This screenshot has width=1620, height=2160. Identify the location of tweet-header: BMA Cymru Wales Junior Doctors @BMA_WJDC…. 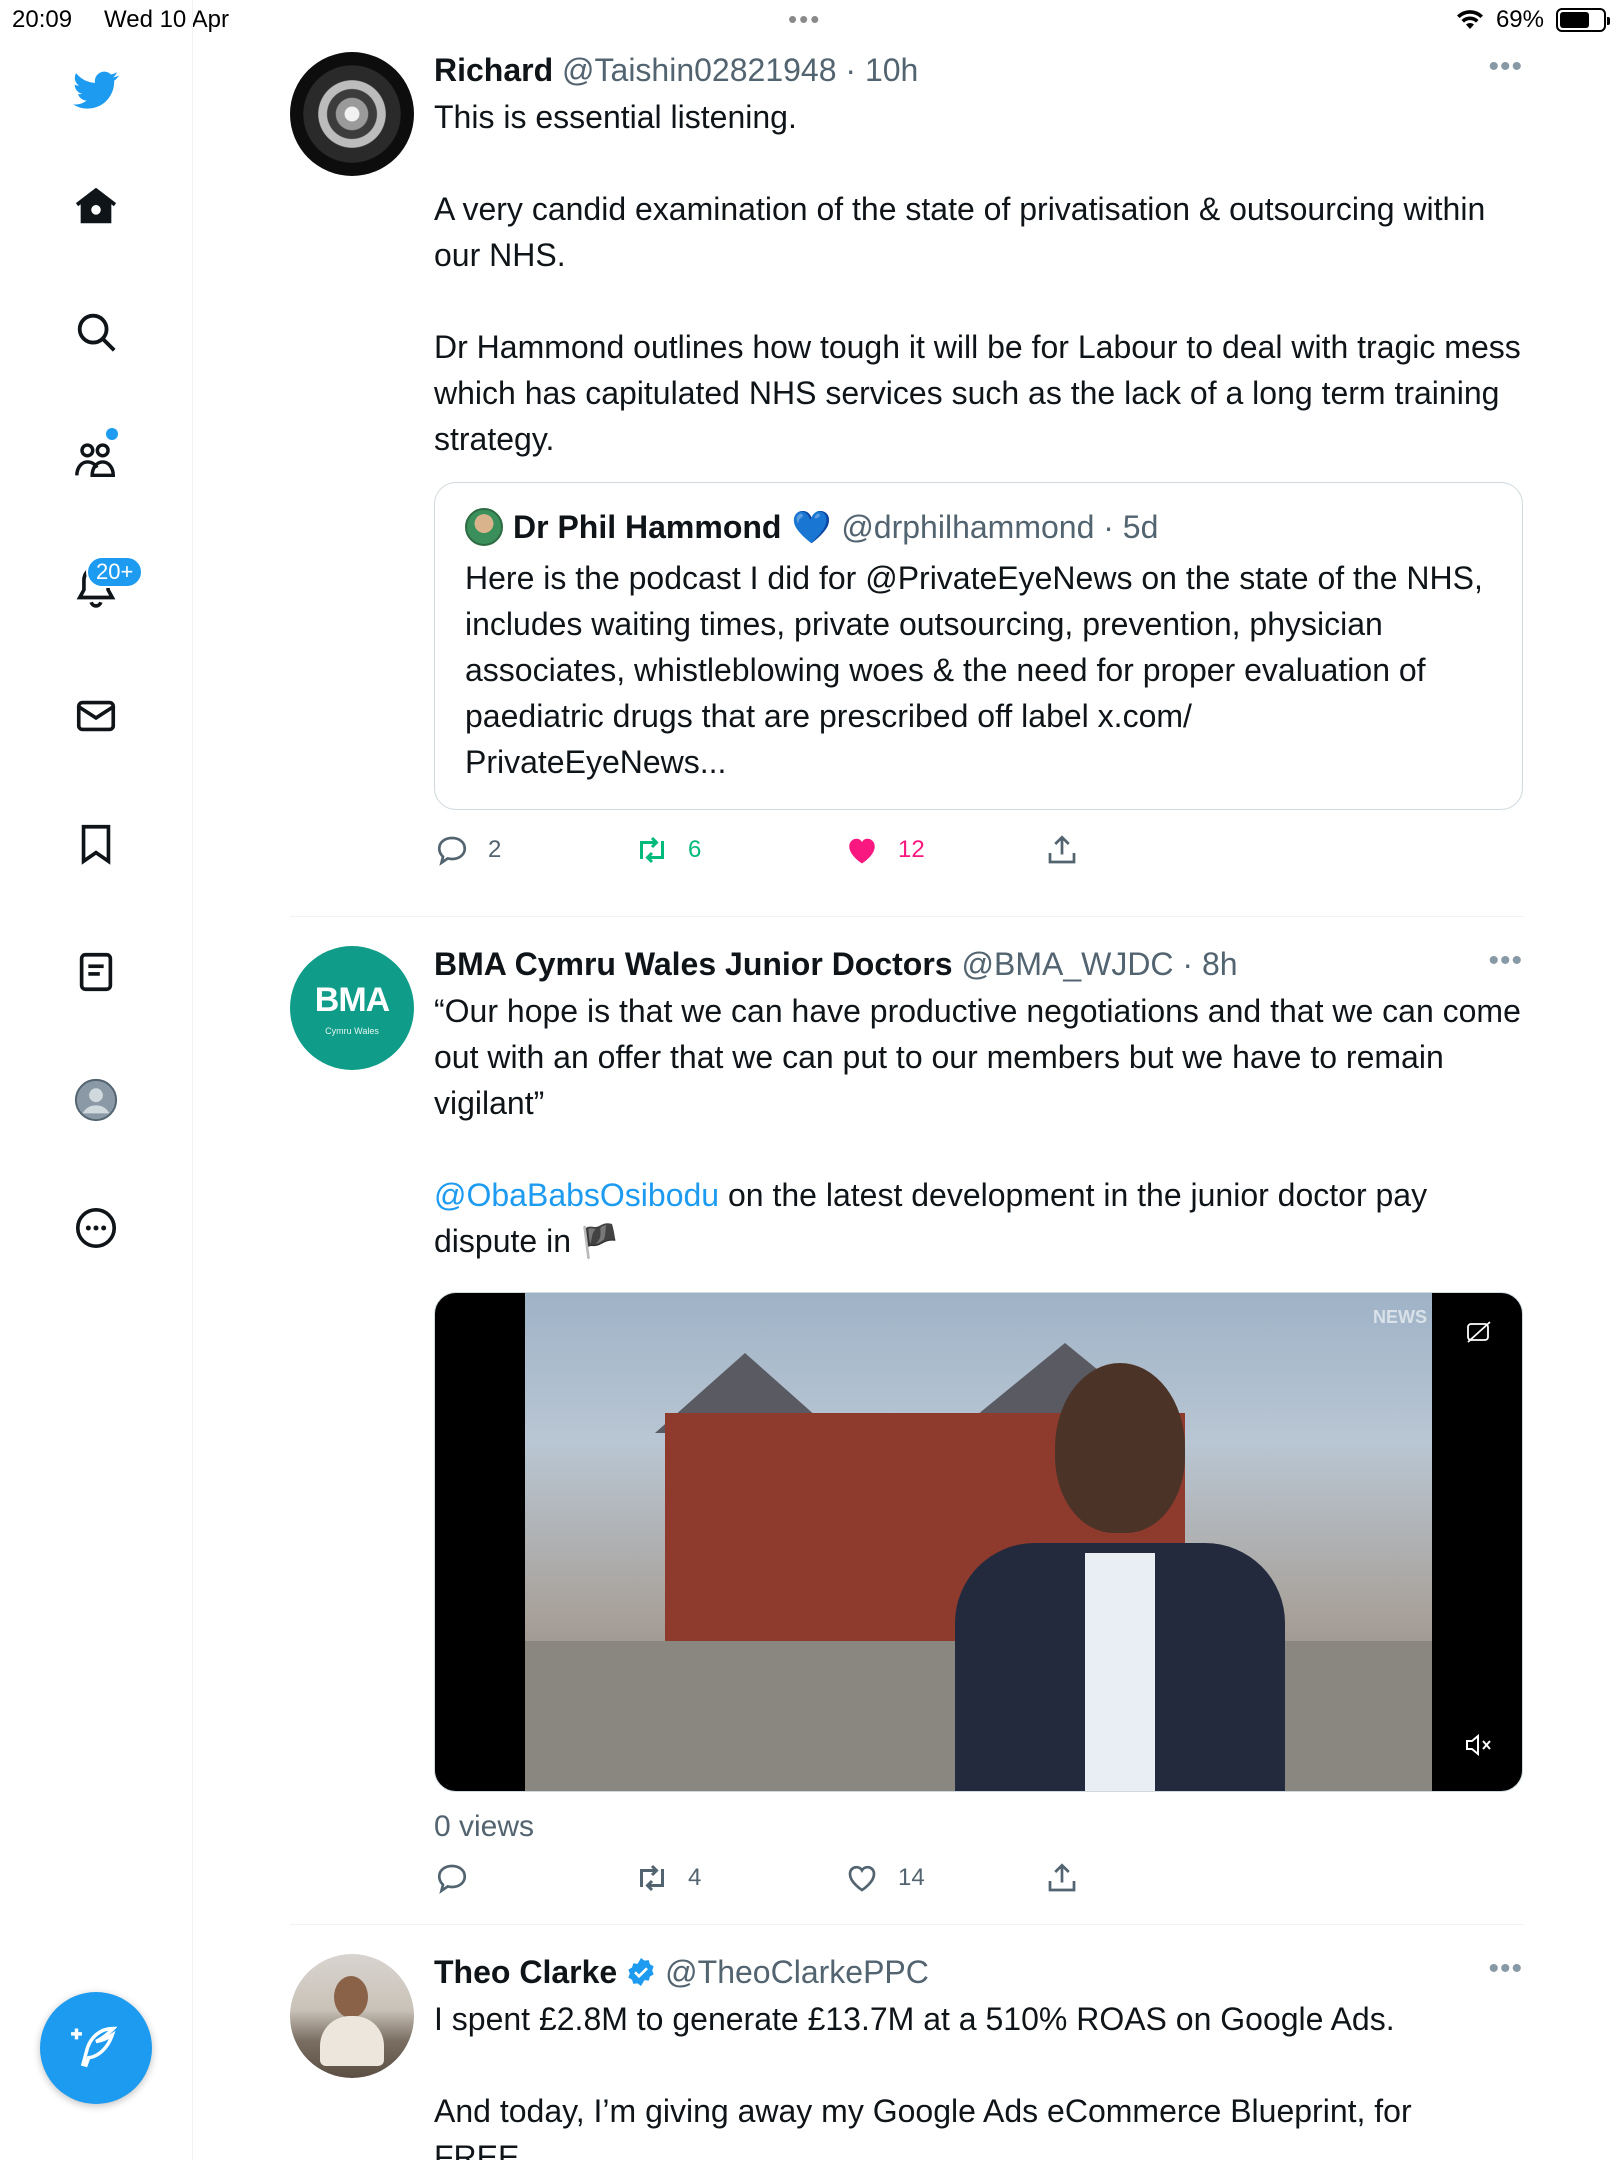
(978, 964).